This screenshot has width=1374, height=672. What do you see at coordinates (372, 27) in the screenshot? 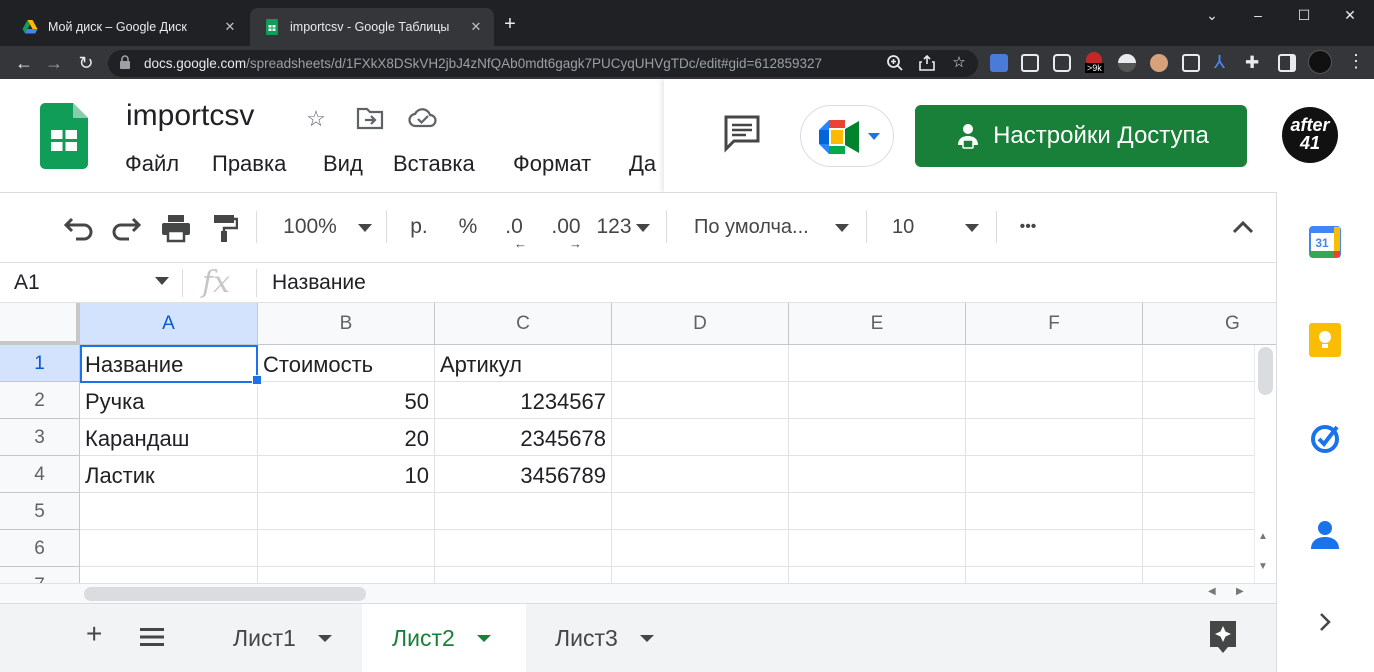
I see `browser-tab-sheets: importcsv - Google Таблицы ✕` at bounding box center [372, 27].